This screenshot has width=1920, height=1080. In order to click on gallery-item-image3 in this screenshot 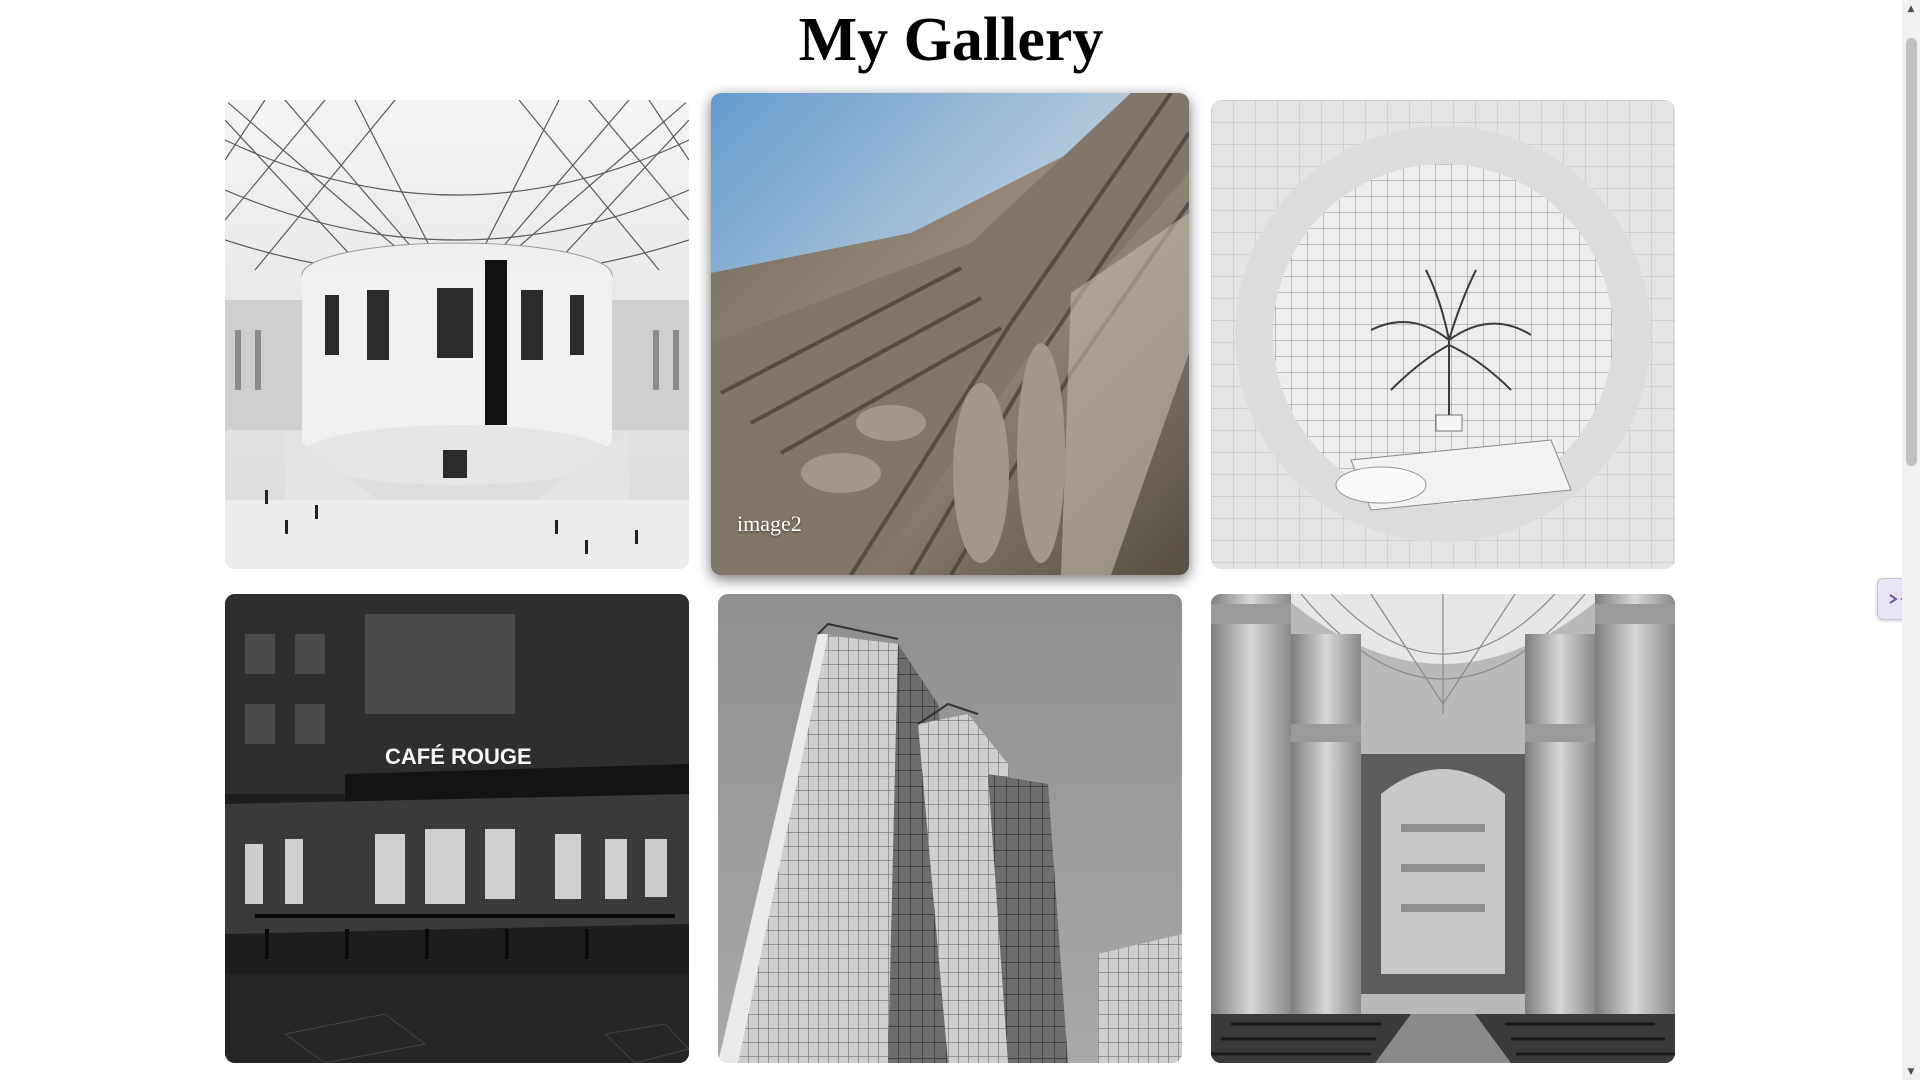, I will do `click(1443, 334)`.